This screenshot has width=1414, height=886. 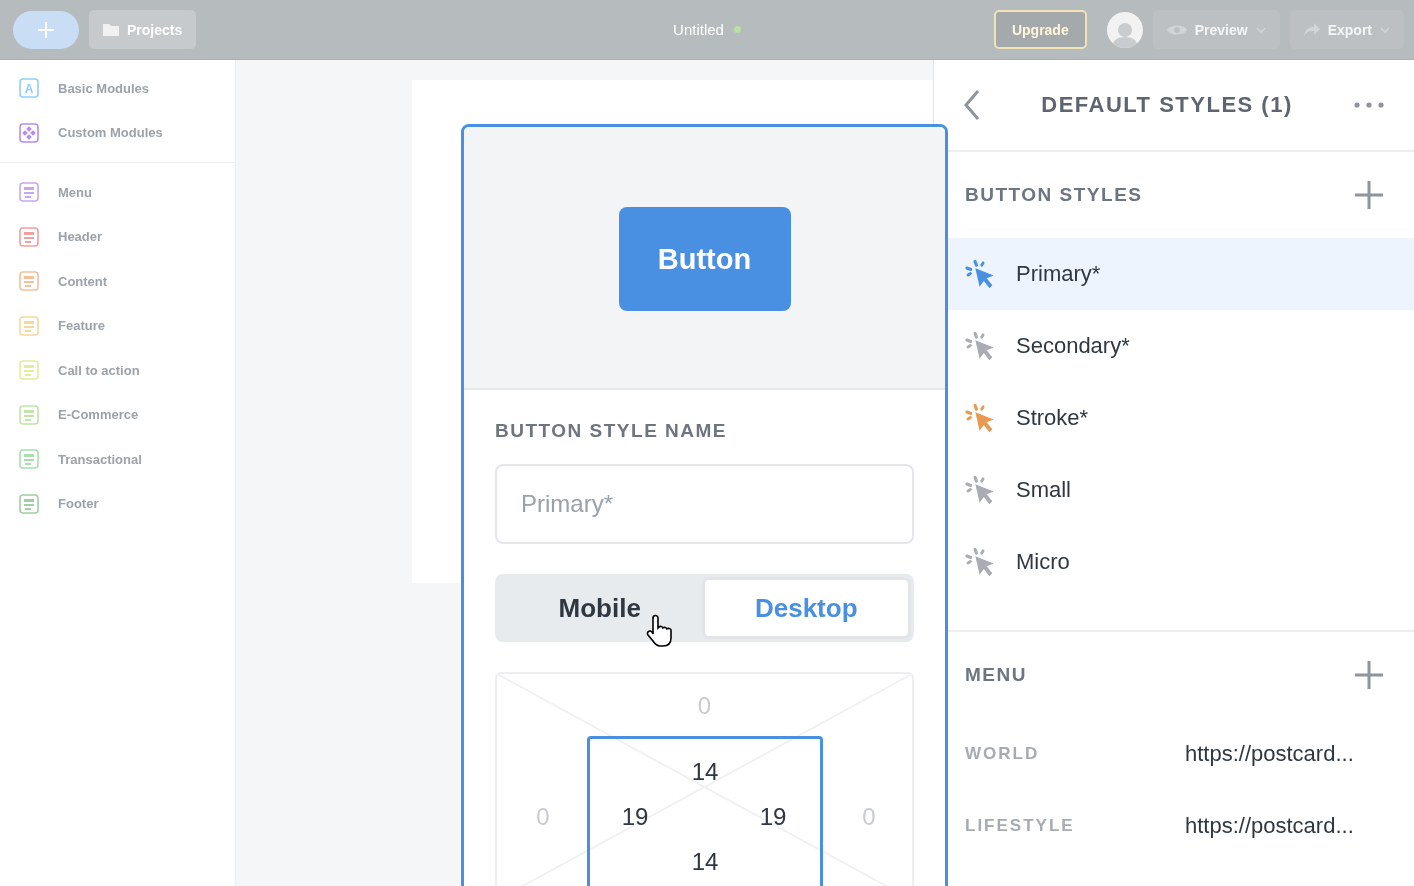 I want to click on sidebar-item: Transactional, so click(x=117, y=459).